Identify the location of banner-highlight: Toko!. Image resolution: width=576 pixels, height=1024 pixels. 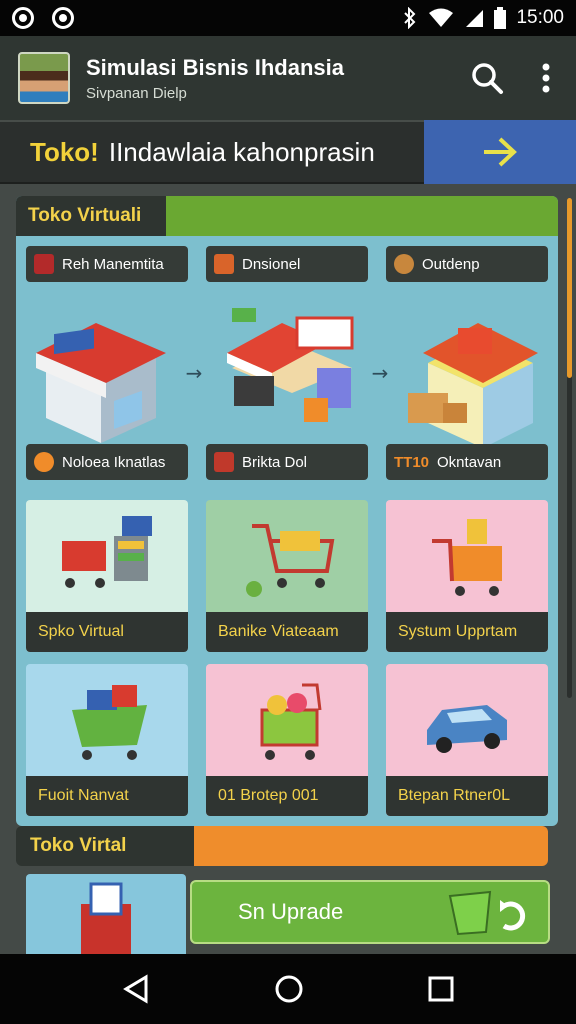
(64, 151).